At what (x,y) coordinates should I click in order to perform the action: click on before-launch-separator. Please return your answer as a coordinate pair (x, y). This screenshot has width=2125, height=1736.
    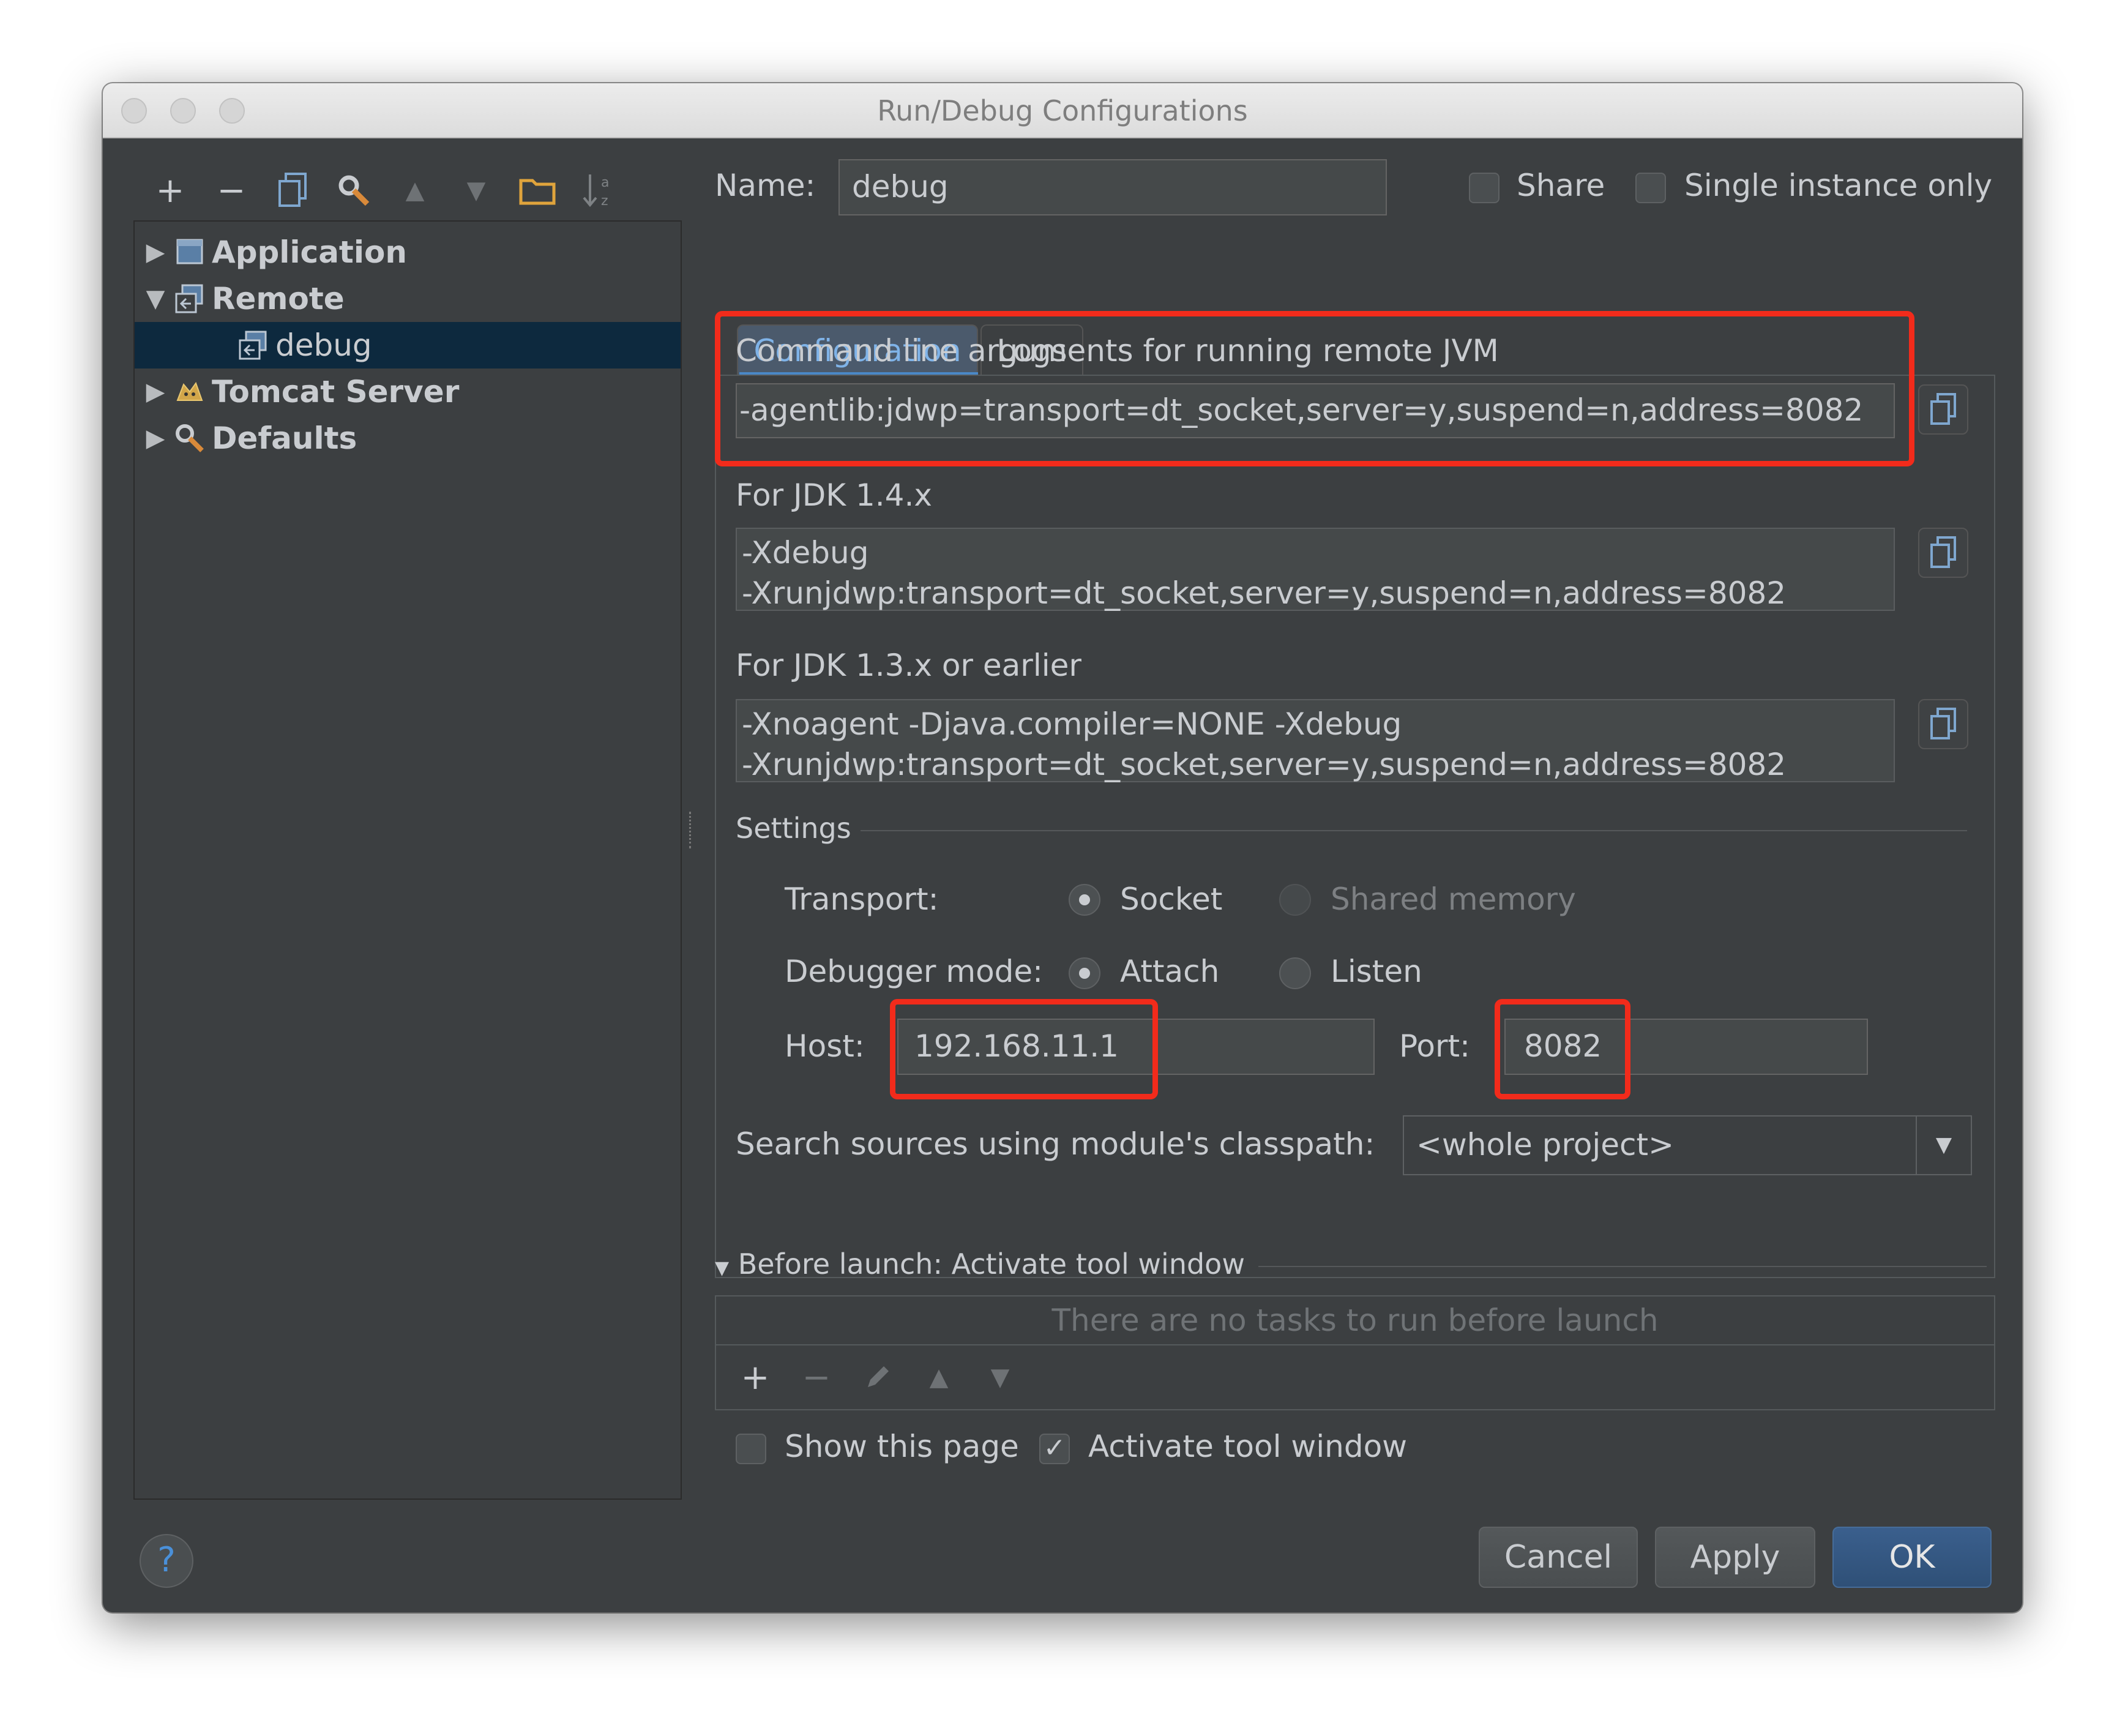
    Looking at the image, I should click on (1622, 1267).